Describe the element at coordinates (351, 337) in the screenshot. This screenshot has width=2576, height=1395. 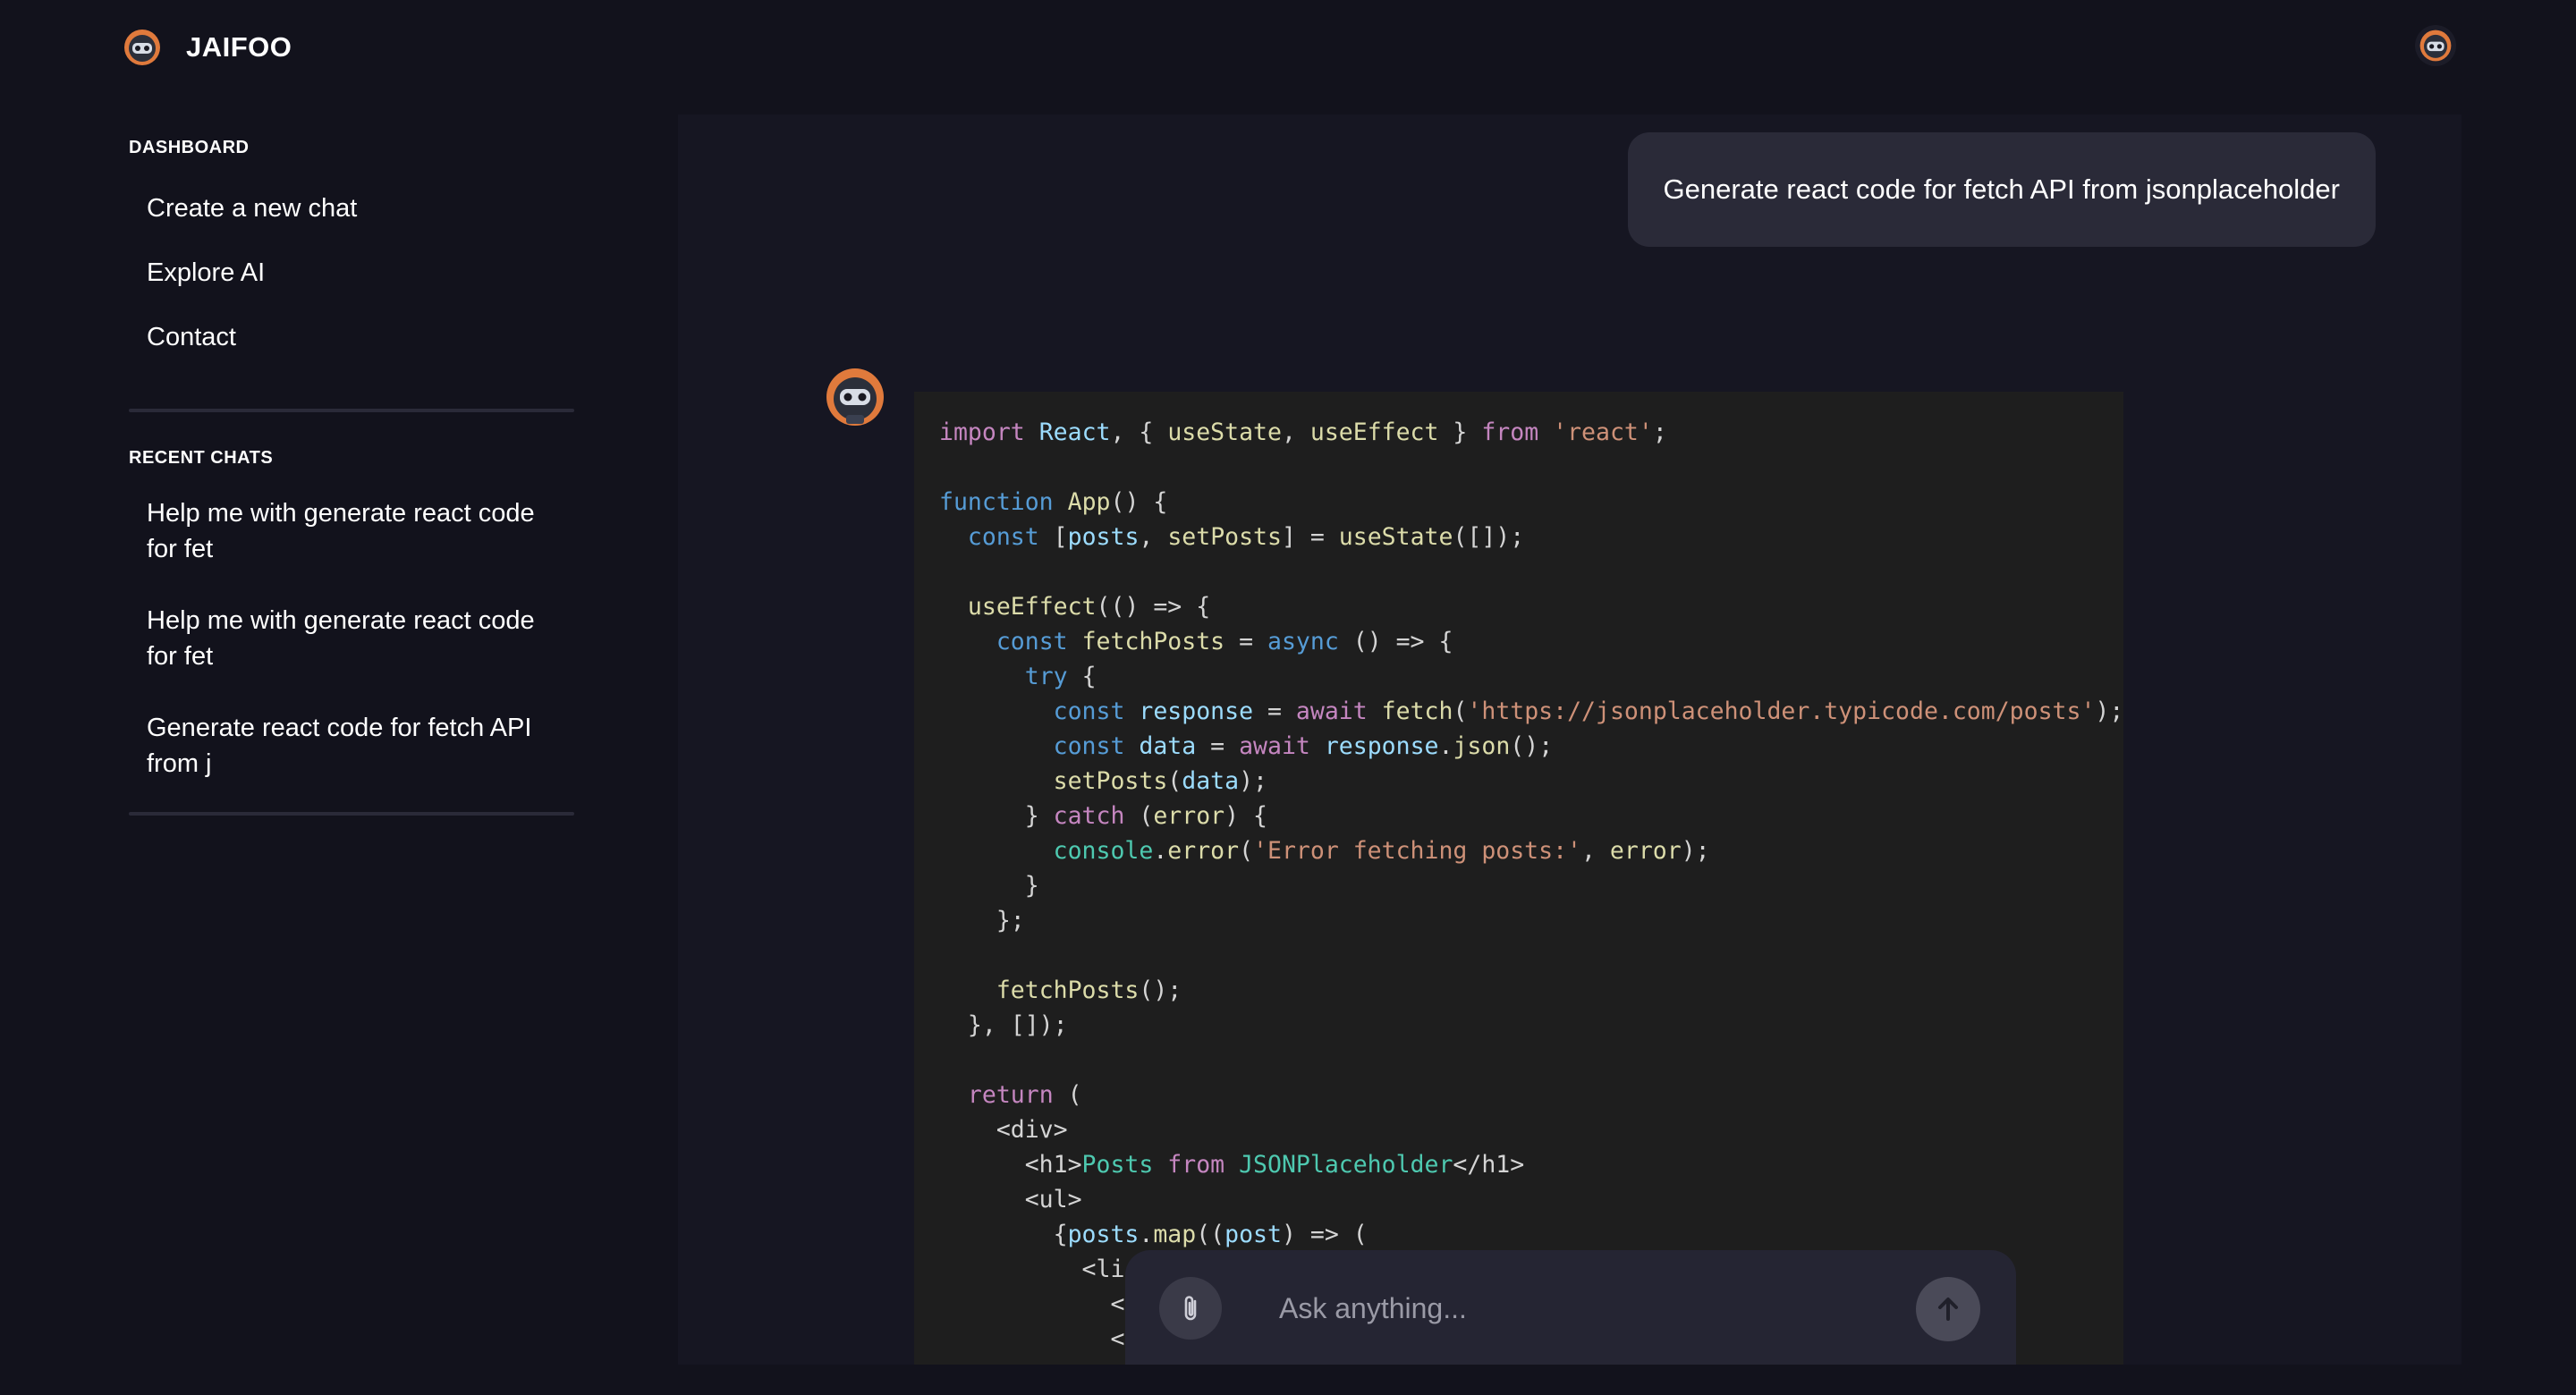
I see `sidebar-item-contact: Contact` at that location.